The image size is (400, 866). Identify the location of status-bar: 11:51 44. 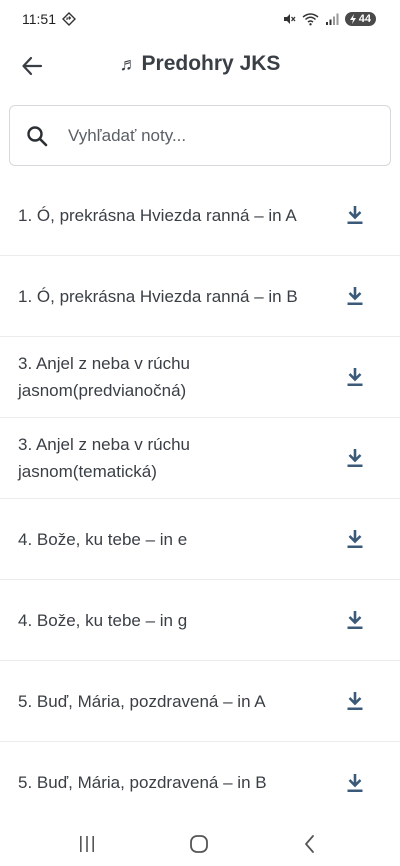
(200, 20).